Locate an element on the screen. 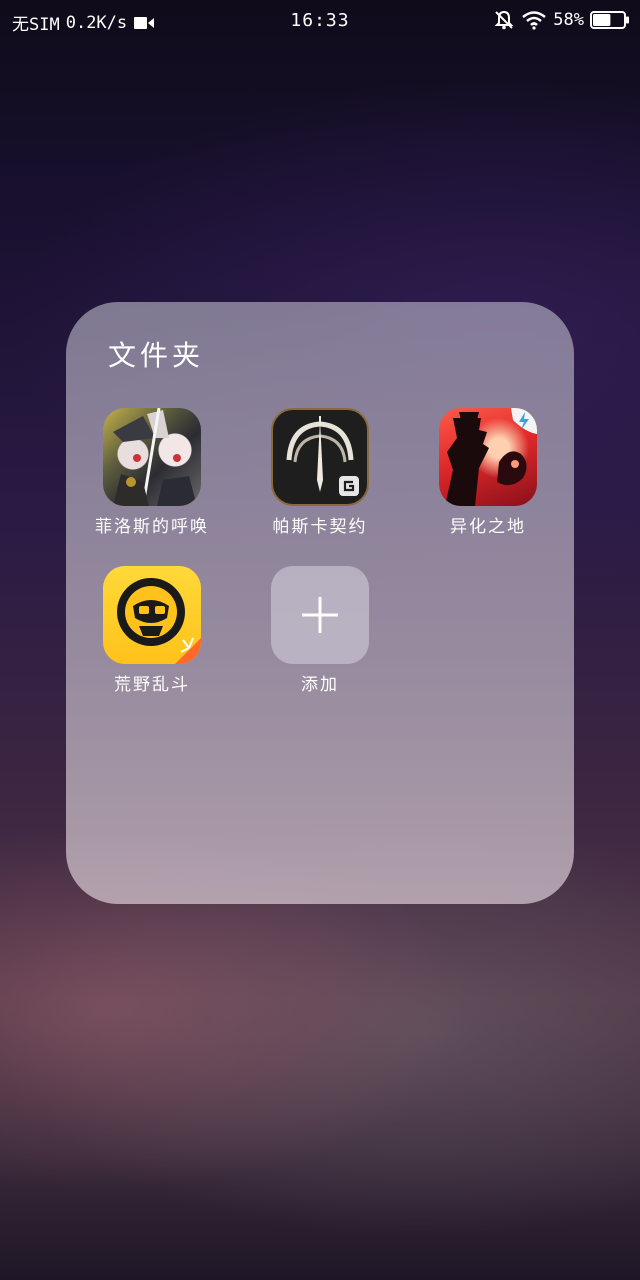 This screenshot has height=1280, width=640. app-pasika: 帕斯卡契约 is located at coordinates (320, 472).